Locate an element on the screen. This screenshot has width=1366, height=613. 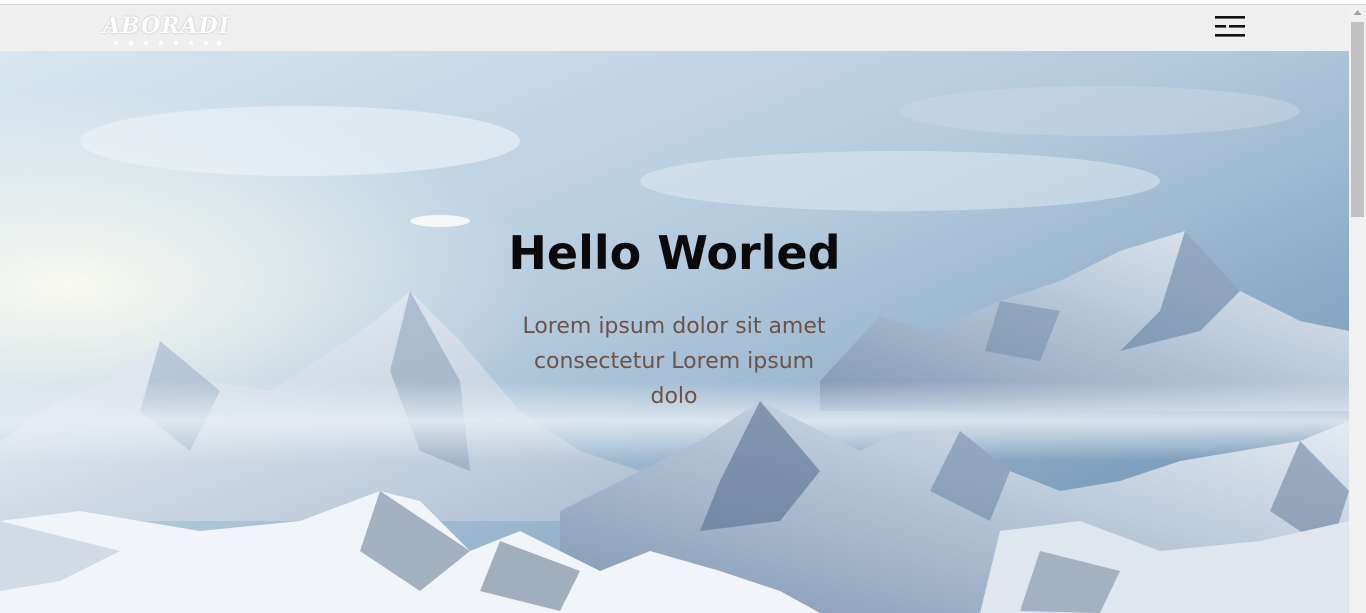
hamburger-menu-icon is located at coordinates (1230, 26).